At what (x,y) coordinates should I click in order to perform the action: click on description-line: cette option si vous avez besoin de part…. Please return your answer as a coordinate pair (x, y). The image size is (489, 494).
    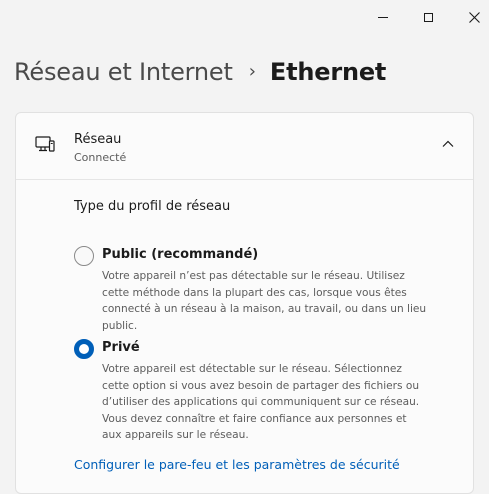
    Looking at the image, I should click on (261, 385).